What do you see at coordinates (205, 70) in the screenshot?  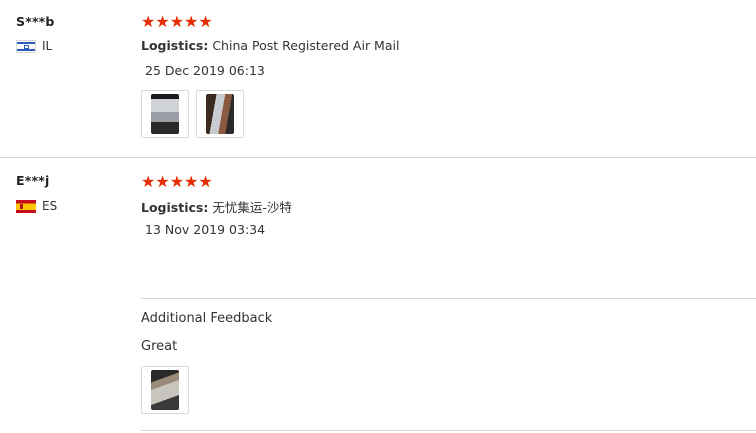 I see `review-date: 25 Dec 2019 06:13` at bounding box center [205, 70].